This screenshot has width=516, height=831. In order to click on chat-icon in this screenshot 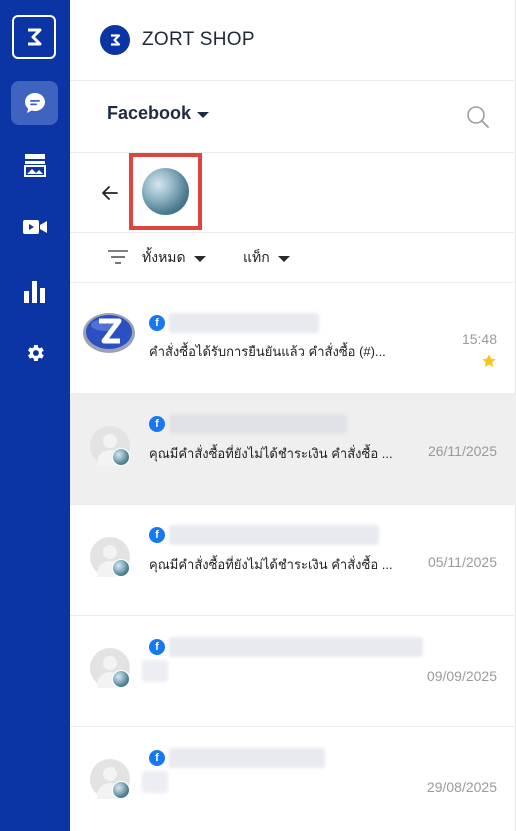, I will do `click(35, 103)`.